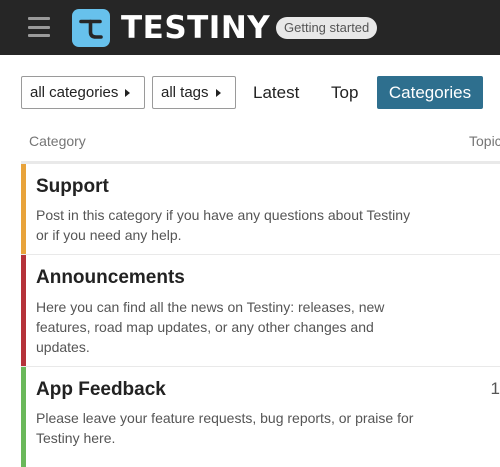 This screenshot has height=467, width=500. Describe the element at coordinates (91, 28) in the screenshot. I see `testiny-logo-icon` at that location.